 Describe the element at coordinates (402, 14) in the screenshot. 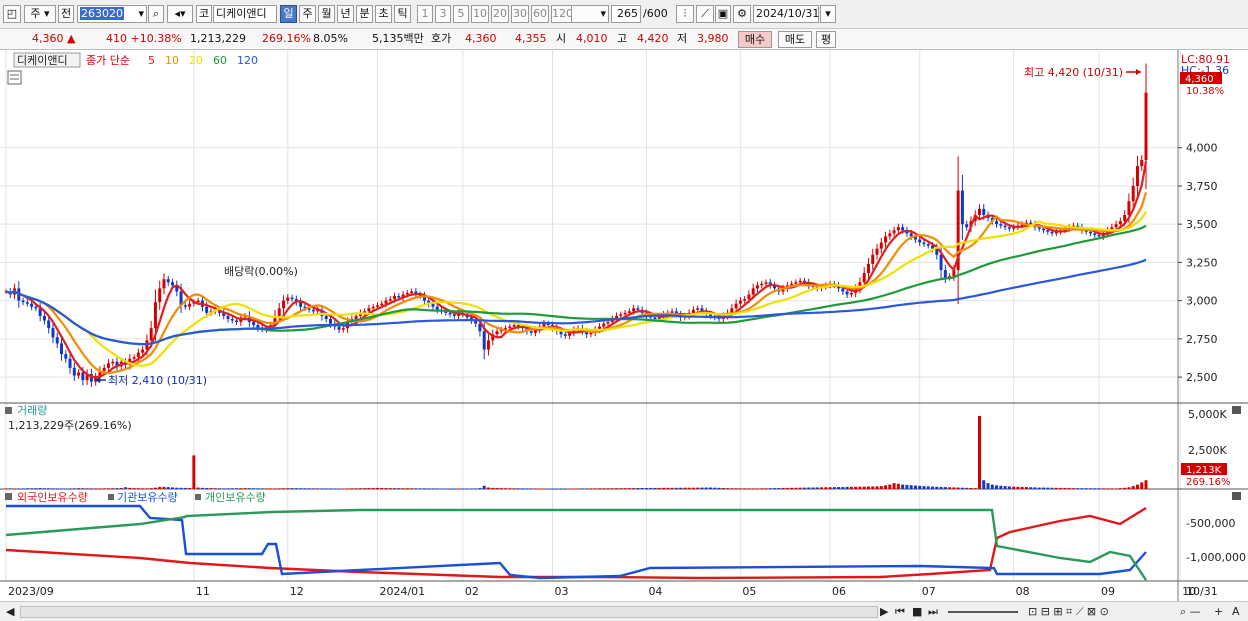

I see `period-tab-6: 틱` at that location.